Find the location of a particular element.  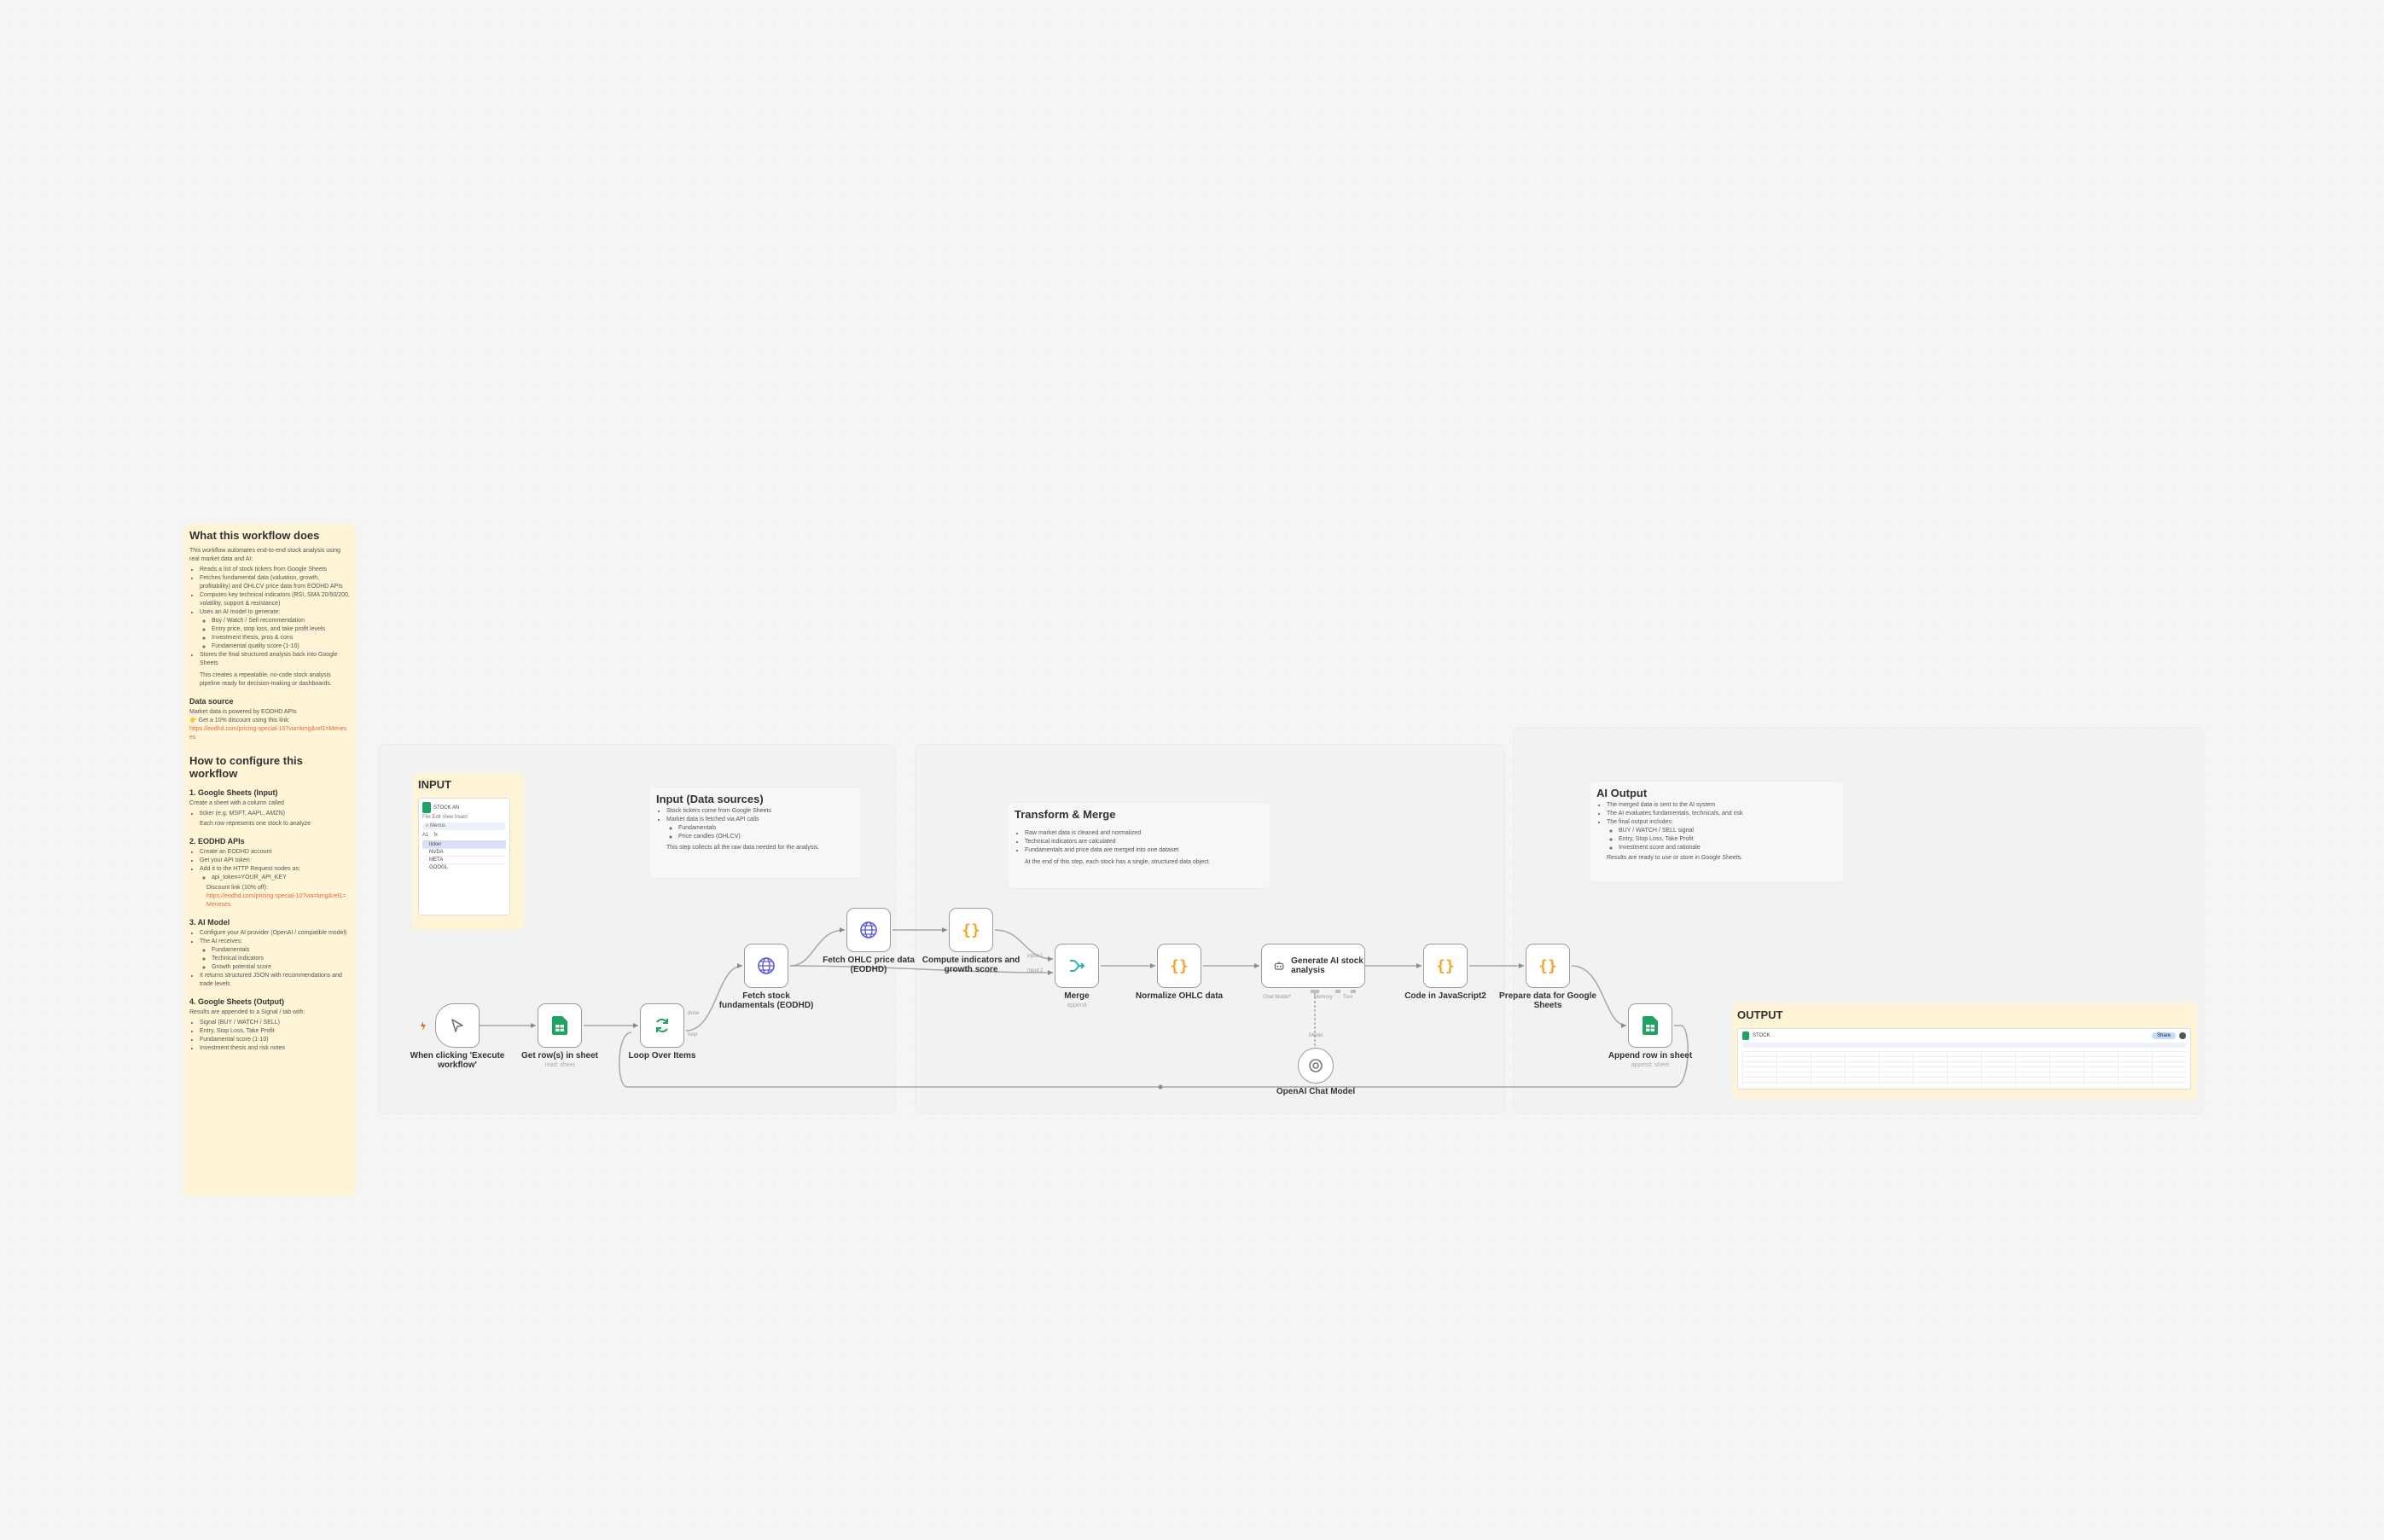

refresh-icon is located at coordinates (662, 1025).